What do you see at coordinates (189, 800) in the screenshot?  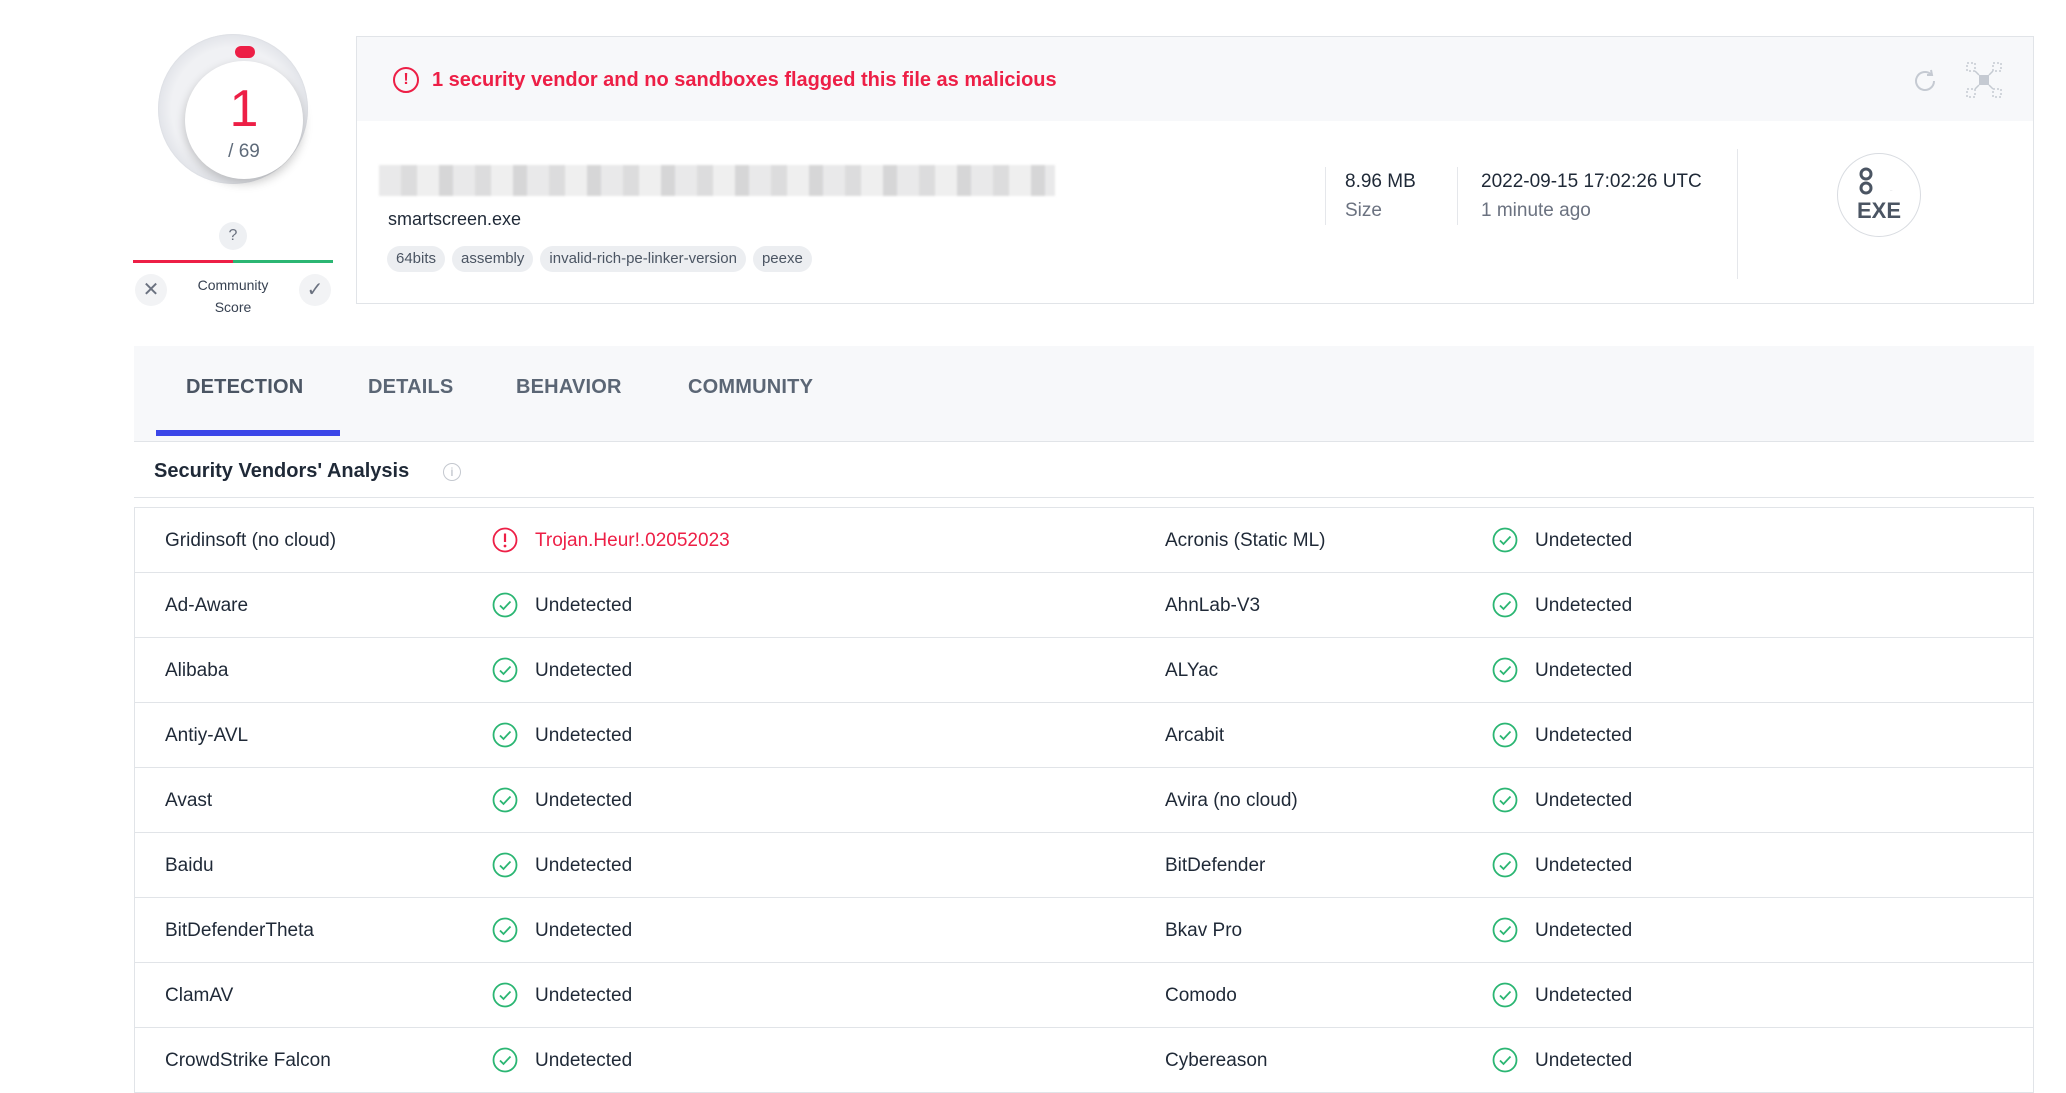 I see `vendor-name: Avast` at bounding box center [189, 800].